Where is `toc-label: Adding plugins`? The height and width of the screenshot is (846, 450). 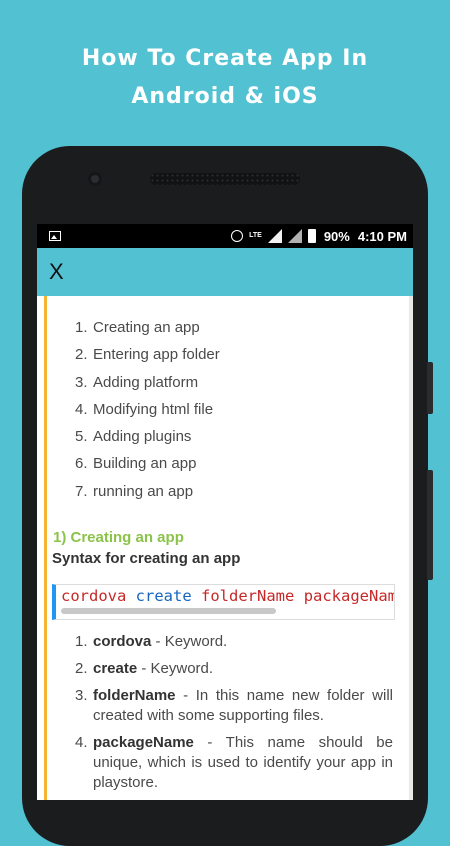 toc-label: Adding plugins is located at coordinates (142, 437).